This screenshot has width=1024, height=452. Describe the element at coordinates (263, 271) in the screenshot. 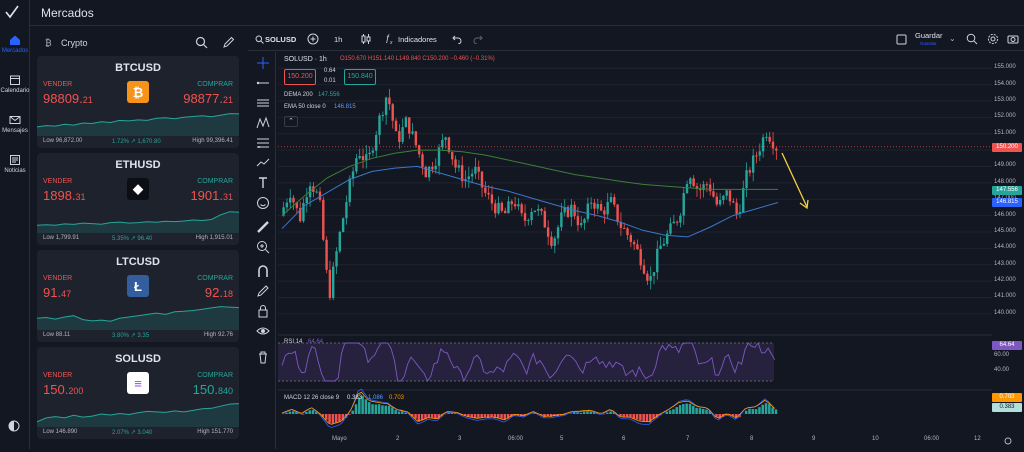

I see `magnet-icon` at that location.